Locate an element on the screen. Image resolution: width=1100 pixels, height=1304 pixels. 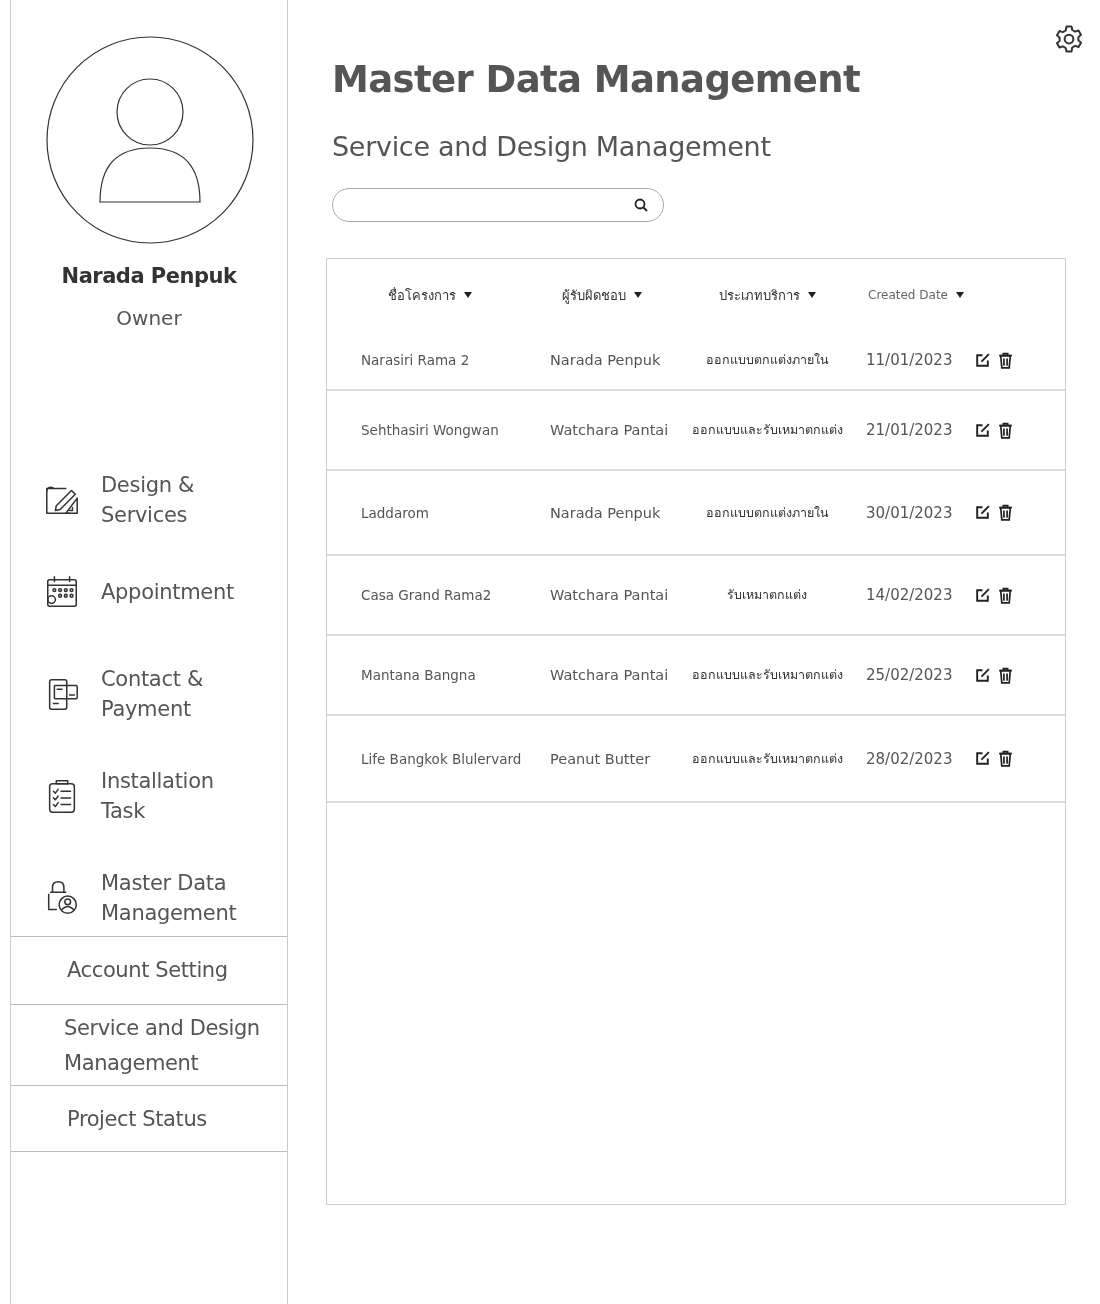
table-cell-text: 28/02/2023 is located at coordinates (909, 758).